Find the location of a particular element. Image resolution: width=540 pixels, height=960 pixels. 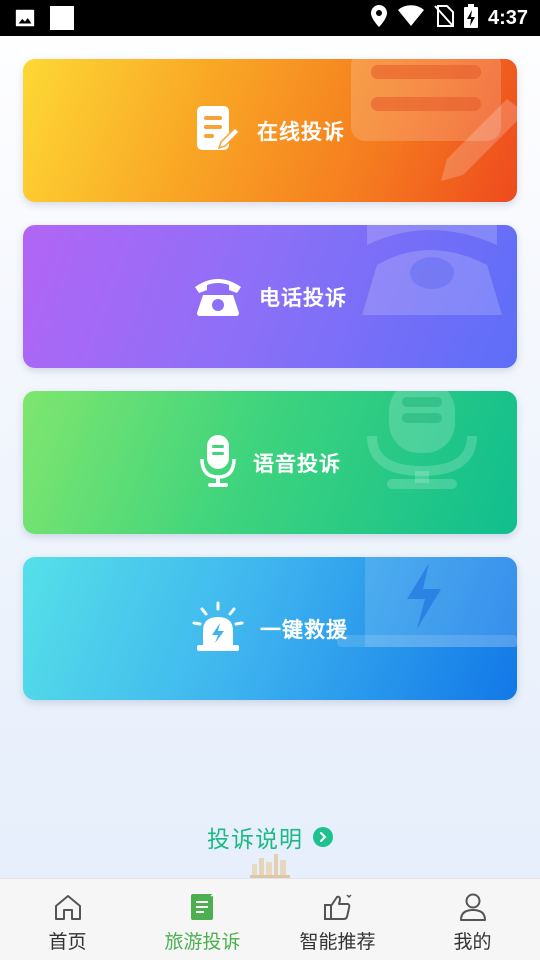

user-icon is located at coordinates (473, 907).